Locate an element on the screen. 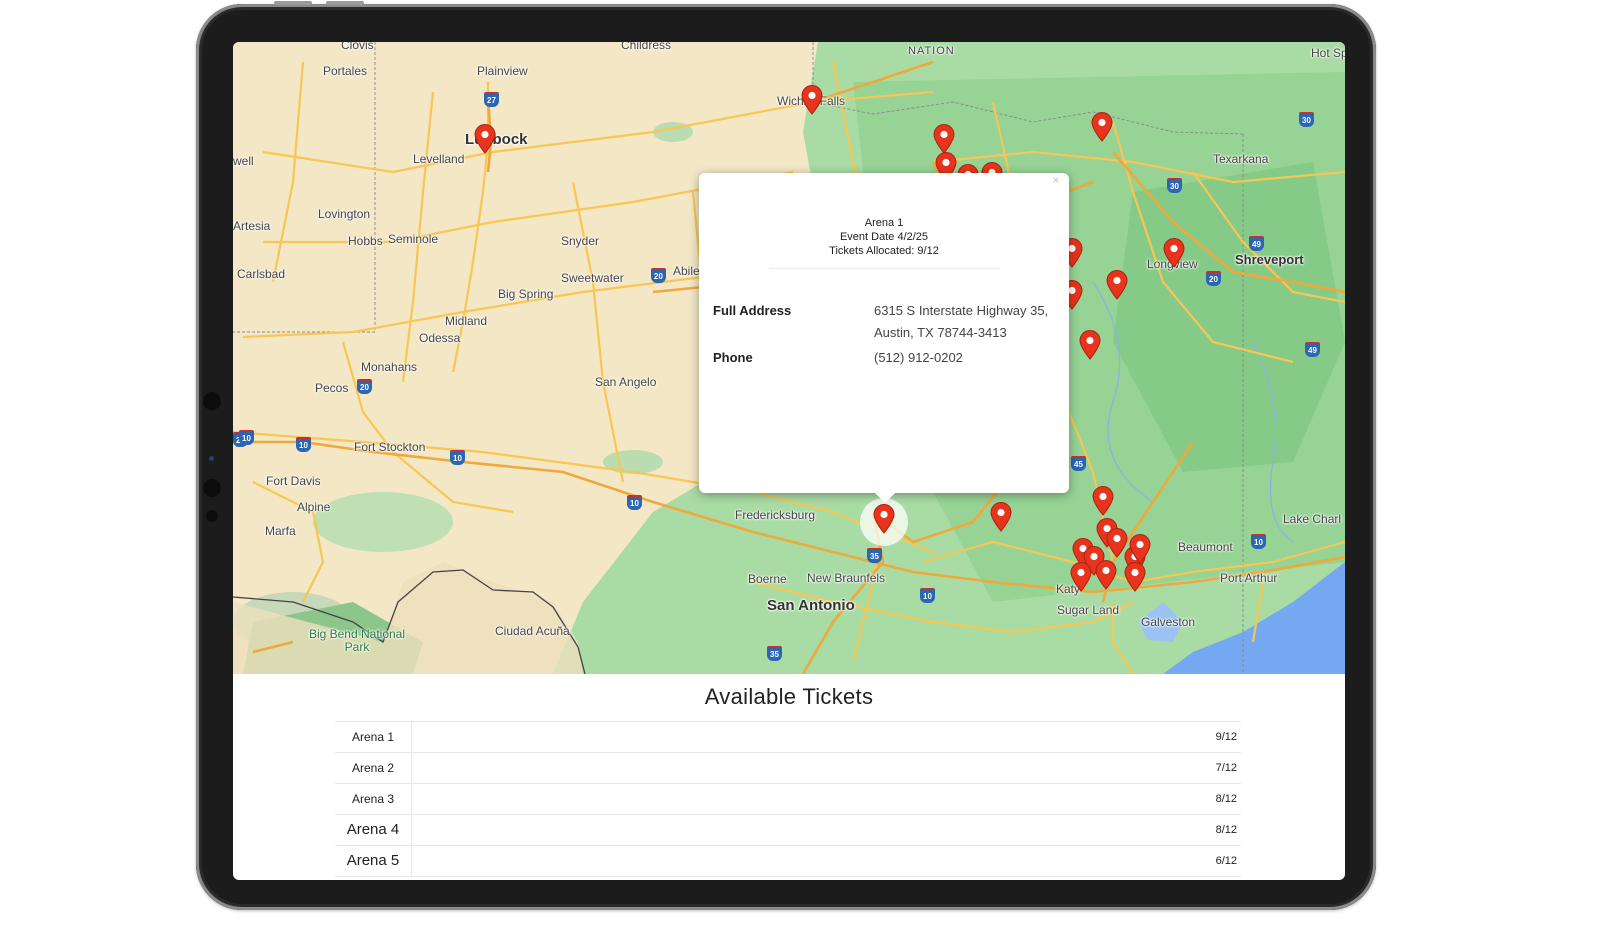  popup-divider is located at coordinates (884, 271).